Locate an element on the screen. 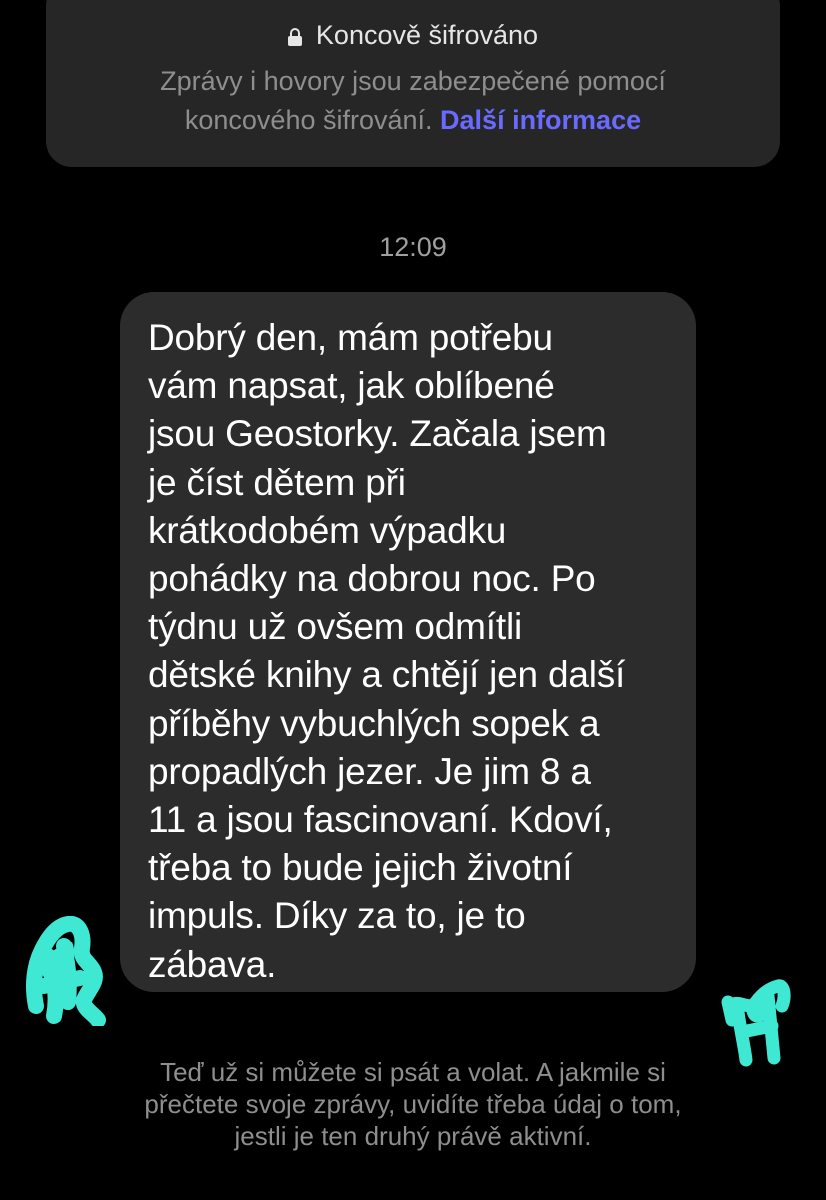 The height and width of the screenshot is (1200, 826). message-timestamp: 12:09 is located at coordinates (413, 247).